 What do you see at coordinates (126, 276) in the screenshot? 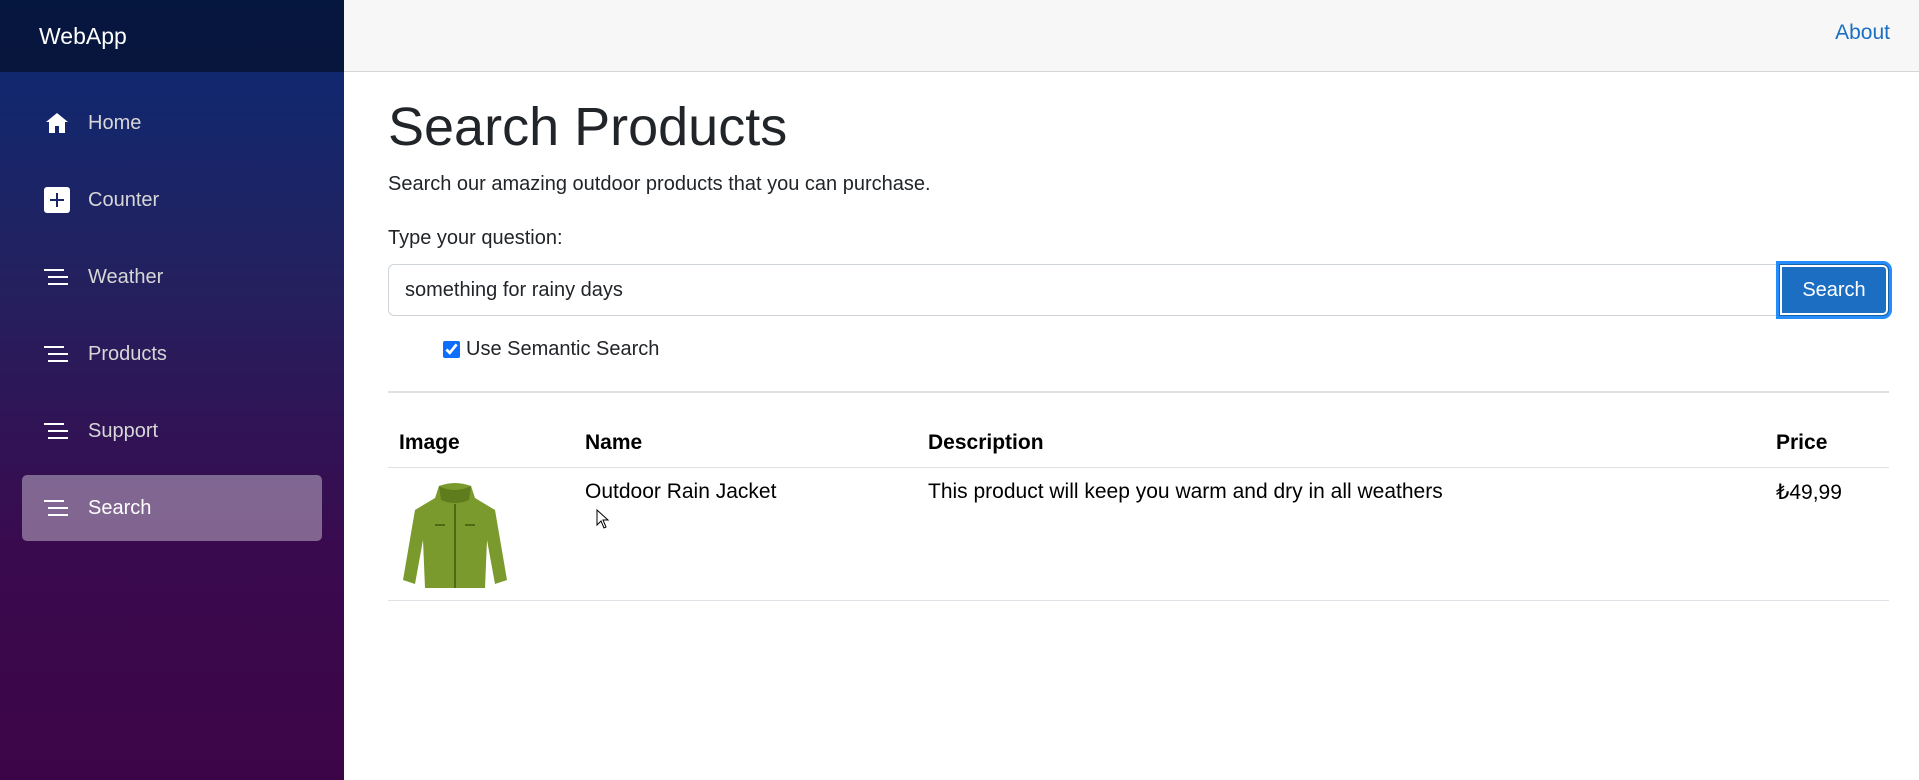
I see `sidebar-item-label: Weather` at bounding box center [126, 276].